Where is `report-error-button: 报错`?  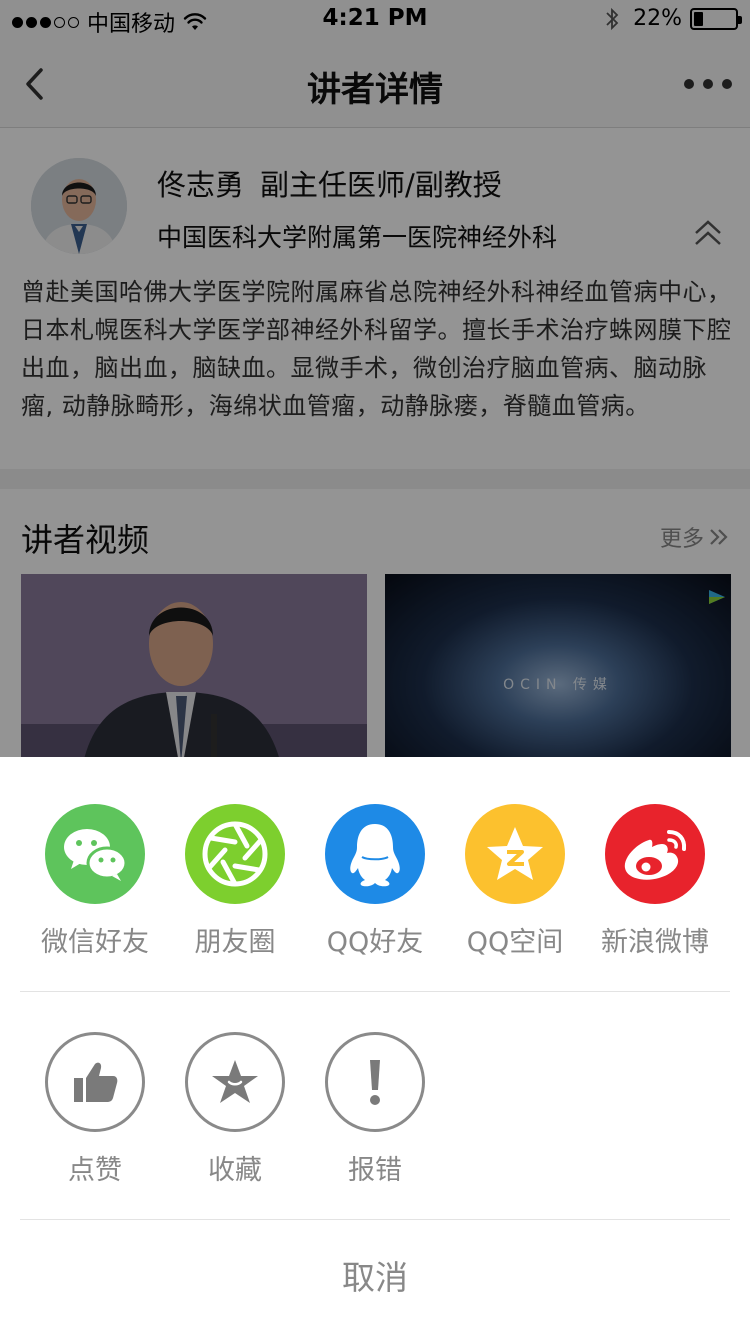
report-error-button: 报错 is located at coordinates (375, 1109).